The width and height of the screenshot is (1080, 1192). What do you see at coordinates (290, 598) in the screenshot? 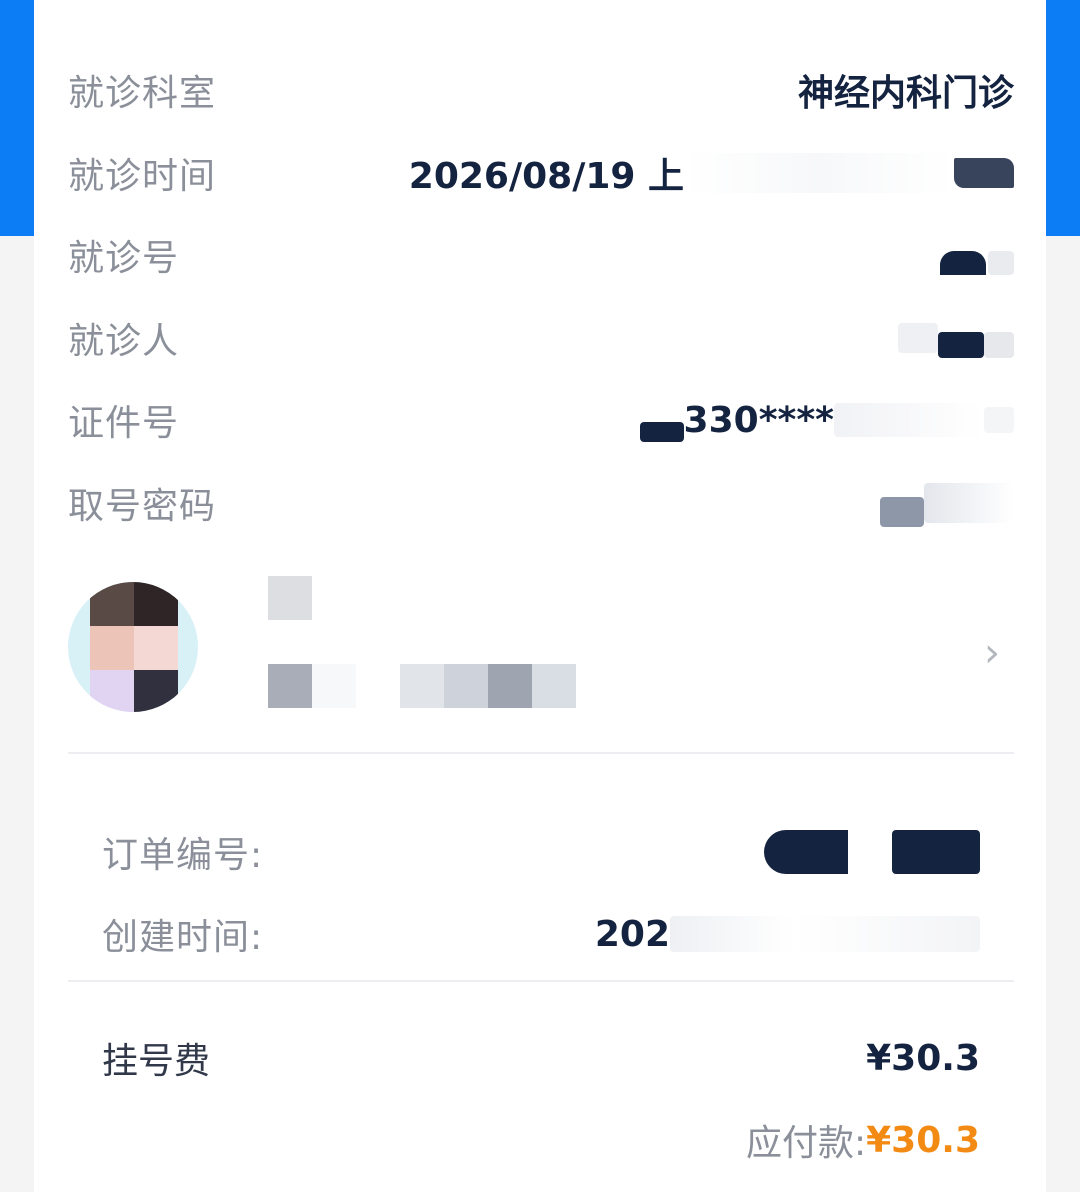
I see `doctor-name-redacted` at bounding box center [290, 598].